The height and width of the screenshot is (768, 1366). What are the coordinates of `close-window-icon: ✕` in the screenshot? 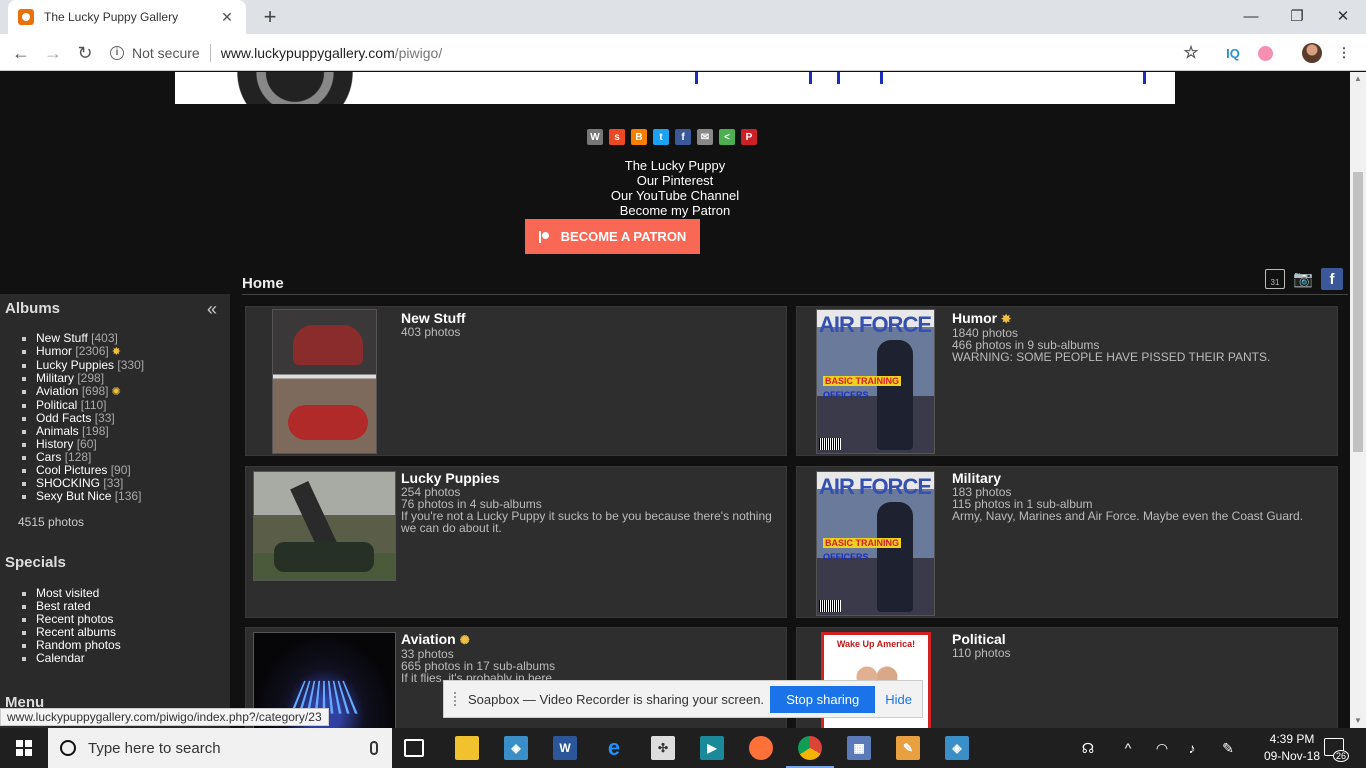 It's located at (1343, 16).